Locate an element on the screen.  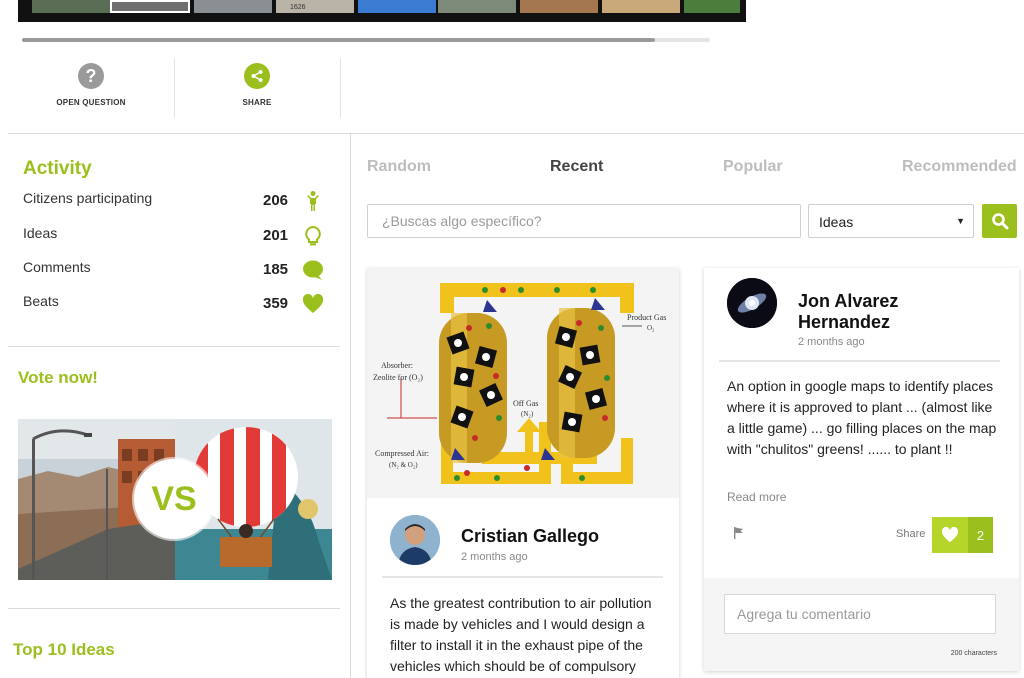
activity-count: 185 is located at coordinates (276, 269).